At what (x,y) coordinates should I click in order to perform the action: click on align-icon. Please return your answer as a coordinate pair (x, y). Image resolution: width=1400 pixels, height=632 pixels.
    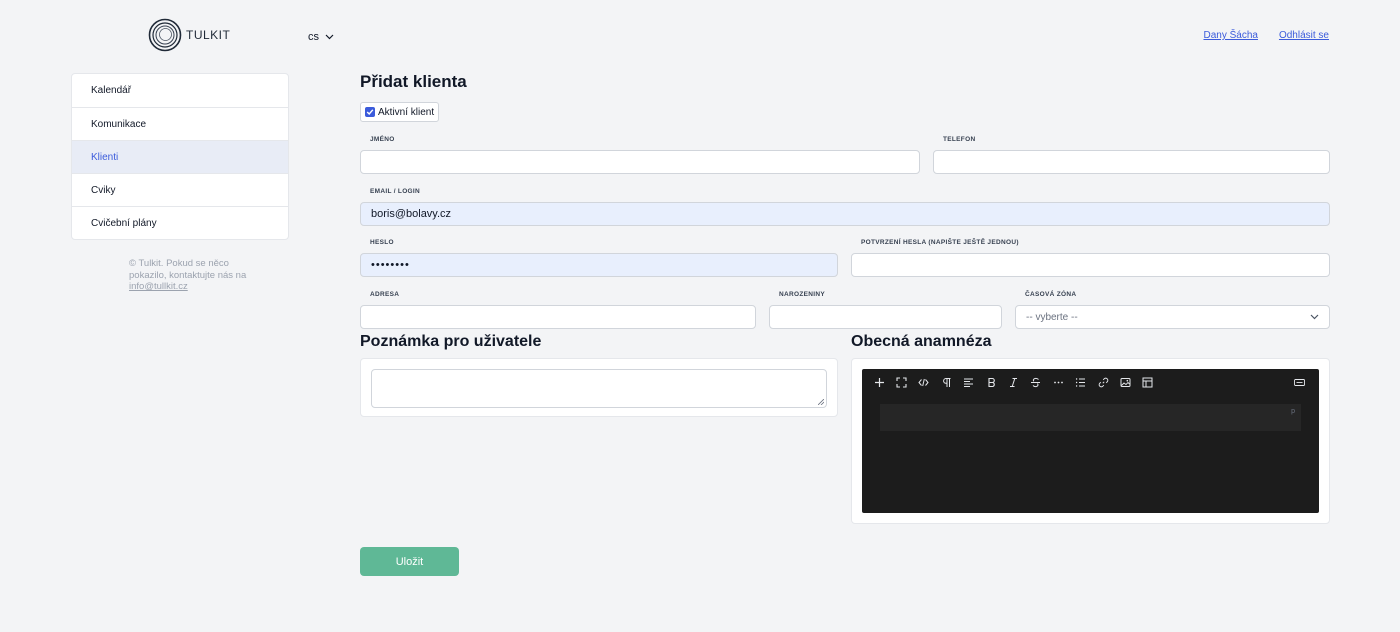
    Looking at the image, I should click on (969, 382).